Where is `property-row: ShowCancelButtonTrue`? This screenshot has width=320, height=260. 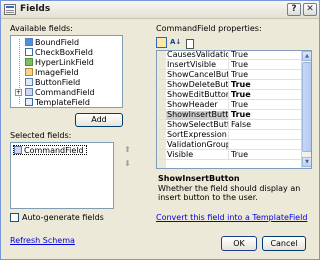
property-row: ShowCancelButtonTrue is located at coordinates (229, 75).